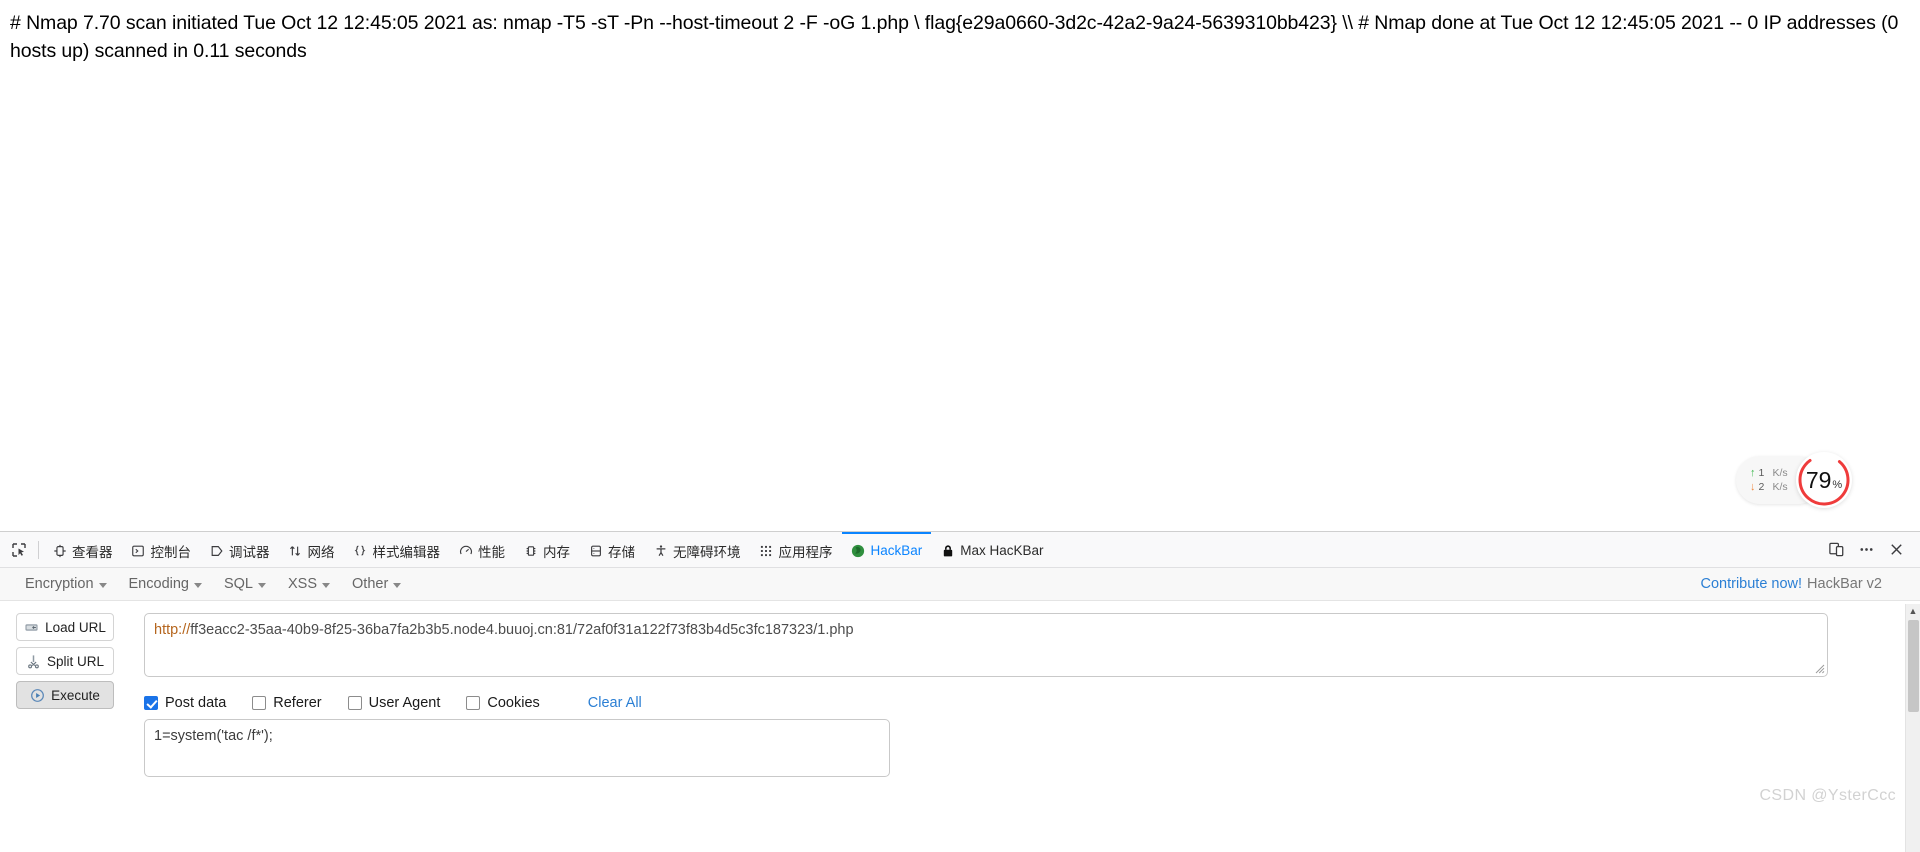 The width and height of the screenshot is (1920, 852). What do you see at coordinates (517, 748) in the screenshot?
I see `post-data-input: 1=system('tac /f*');` at bounding box center [517, 748].